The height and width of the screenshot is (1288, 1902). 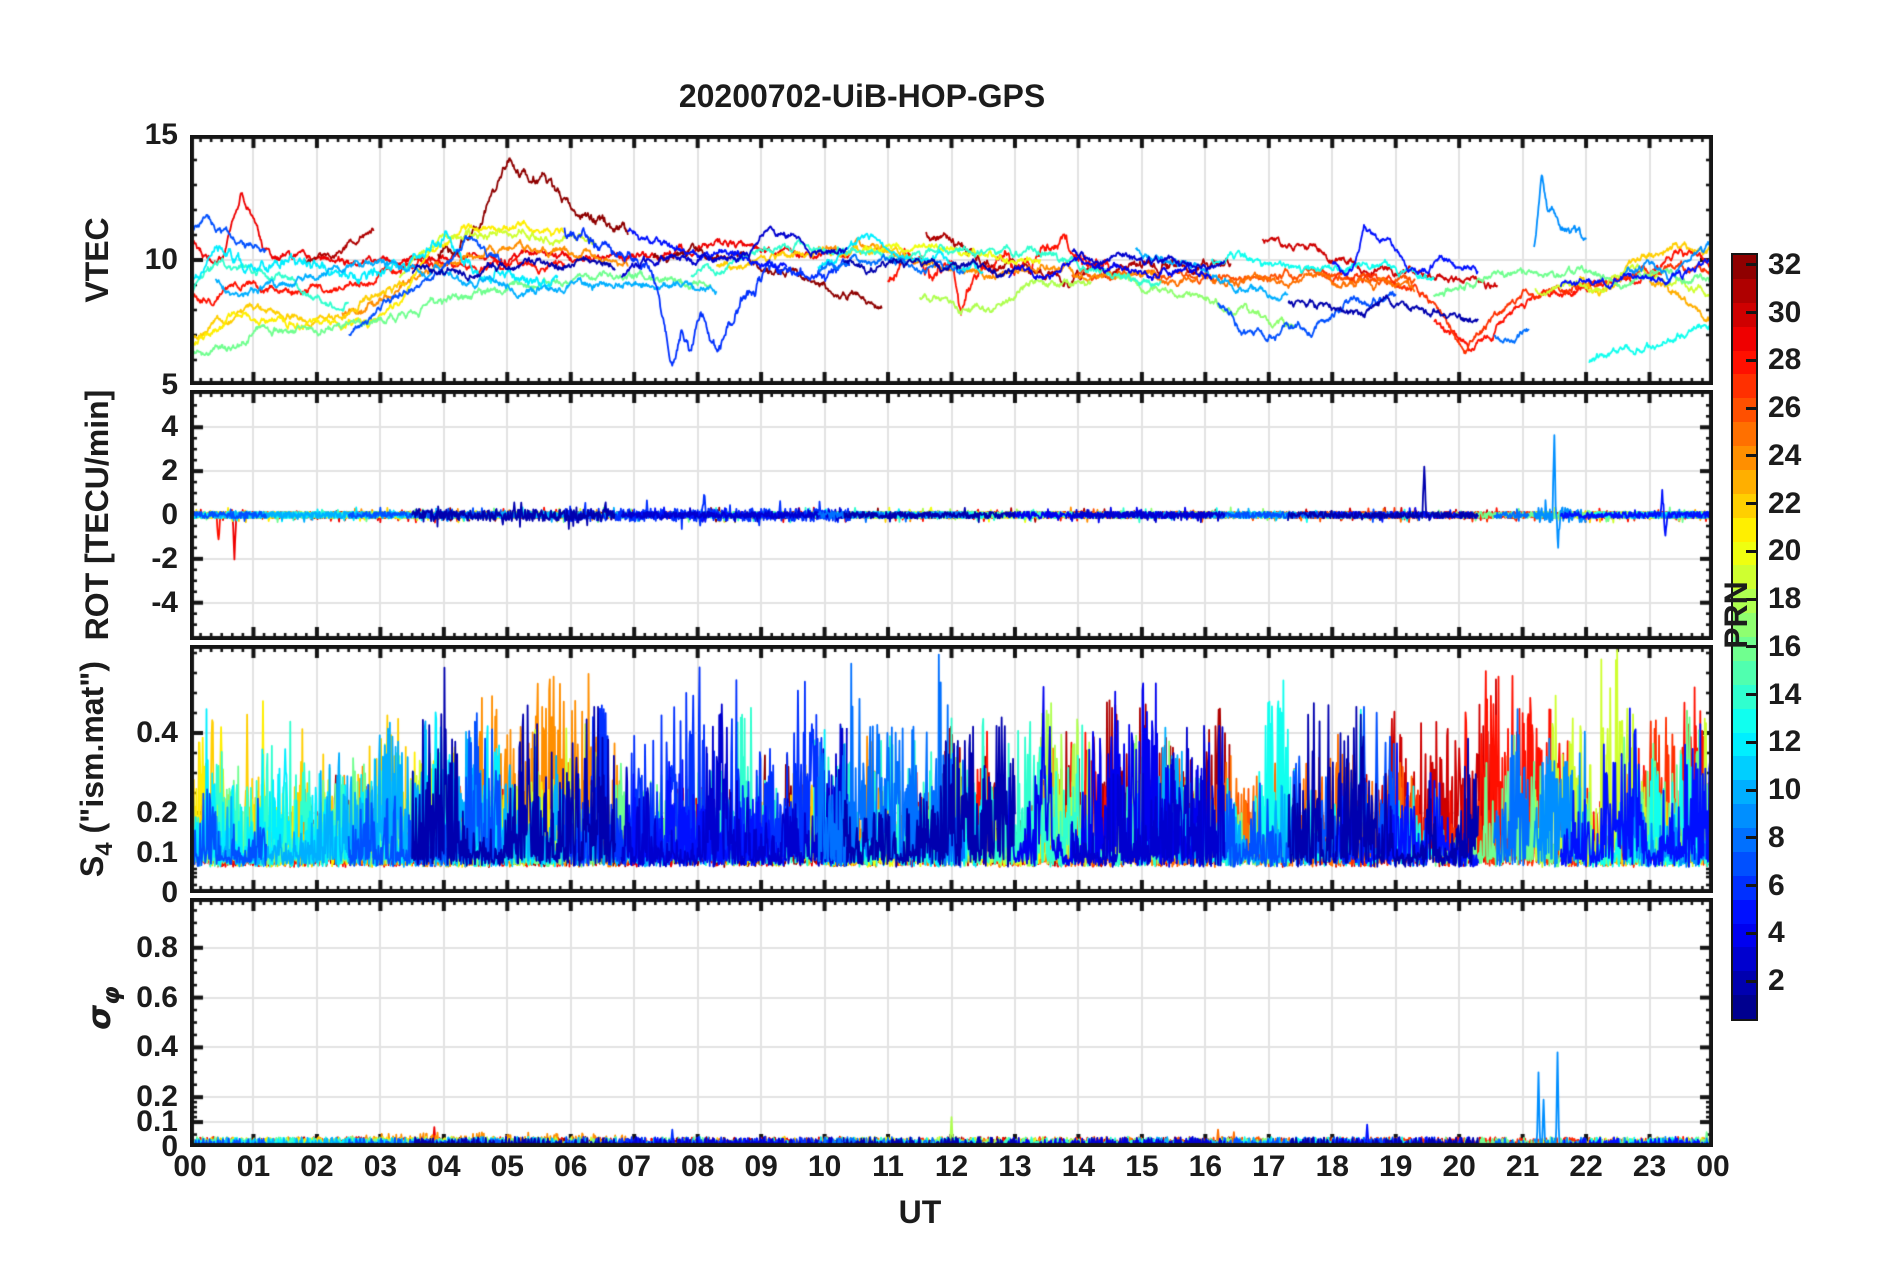 I want to click on colorbar-tick-label: 24, so click(x=1785, y=455).